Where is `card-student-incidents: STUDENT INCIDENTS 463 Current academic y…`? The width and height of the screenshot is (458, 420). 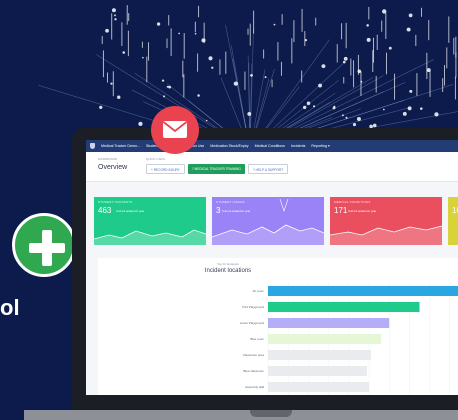
card-student-incidents: STUDENT INCIDENTS 463 Current academic y… is located at coordinates (150, 221).